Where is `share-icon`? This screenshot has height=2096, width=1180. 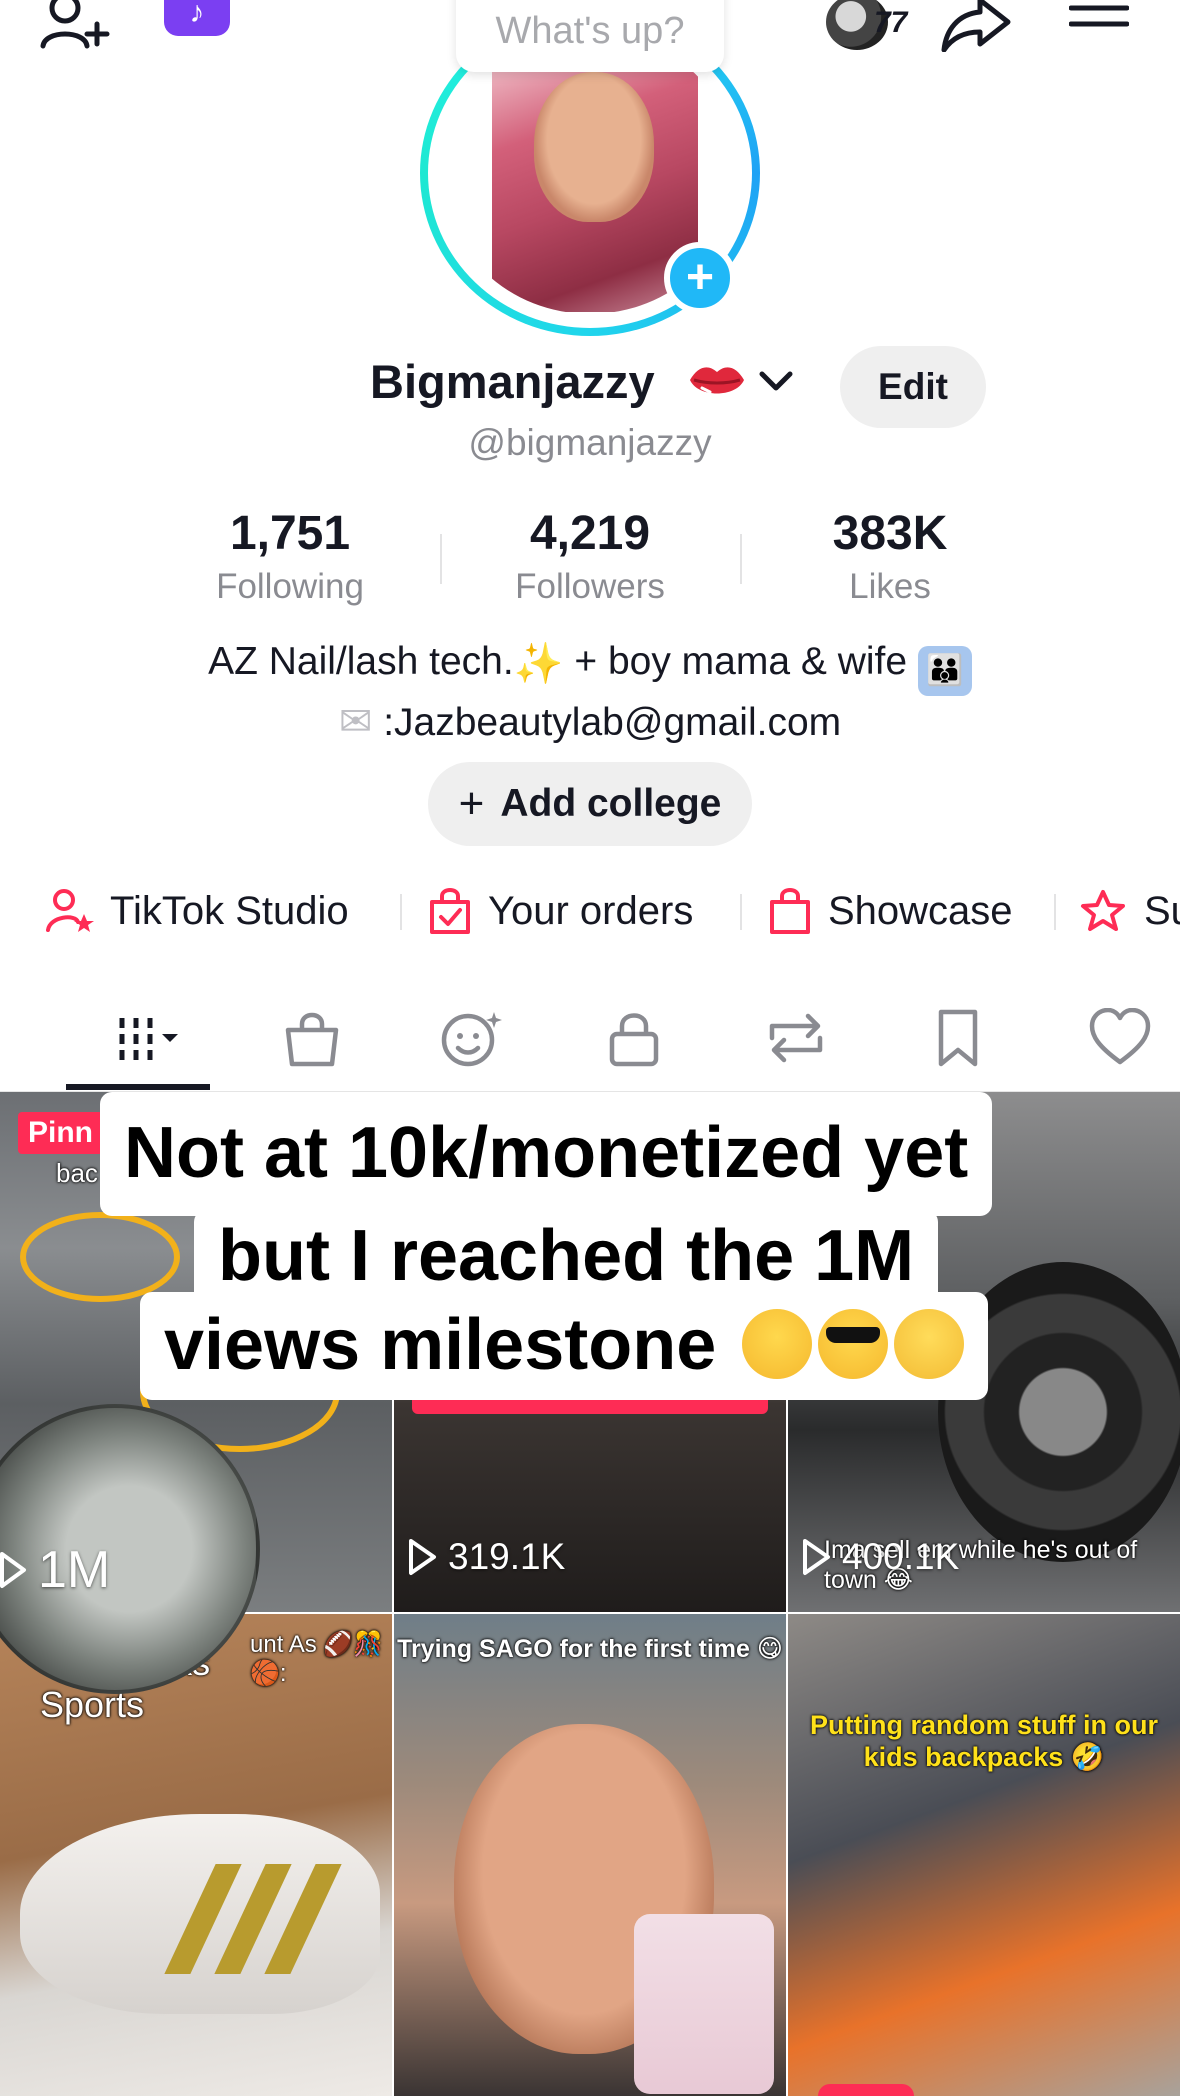 share-icon is located at coordinates (977, 26).